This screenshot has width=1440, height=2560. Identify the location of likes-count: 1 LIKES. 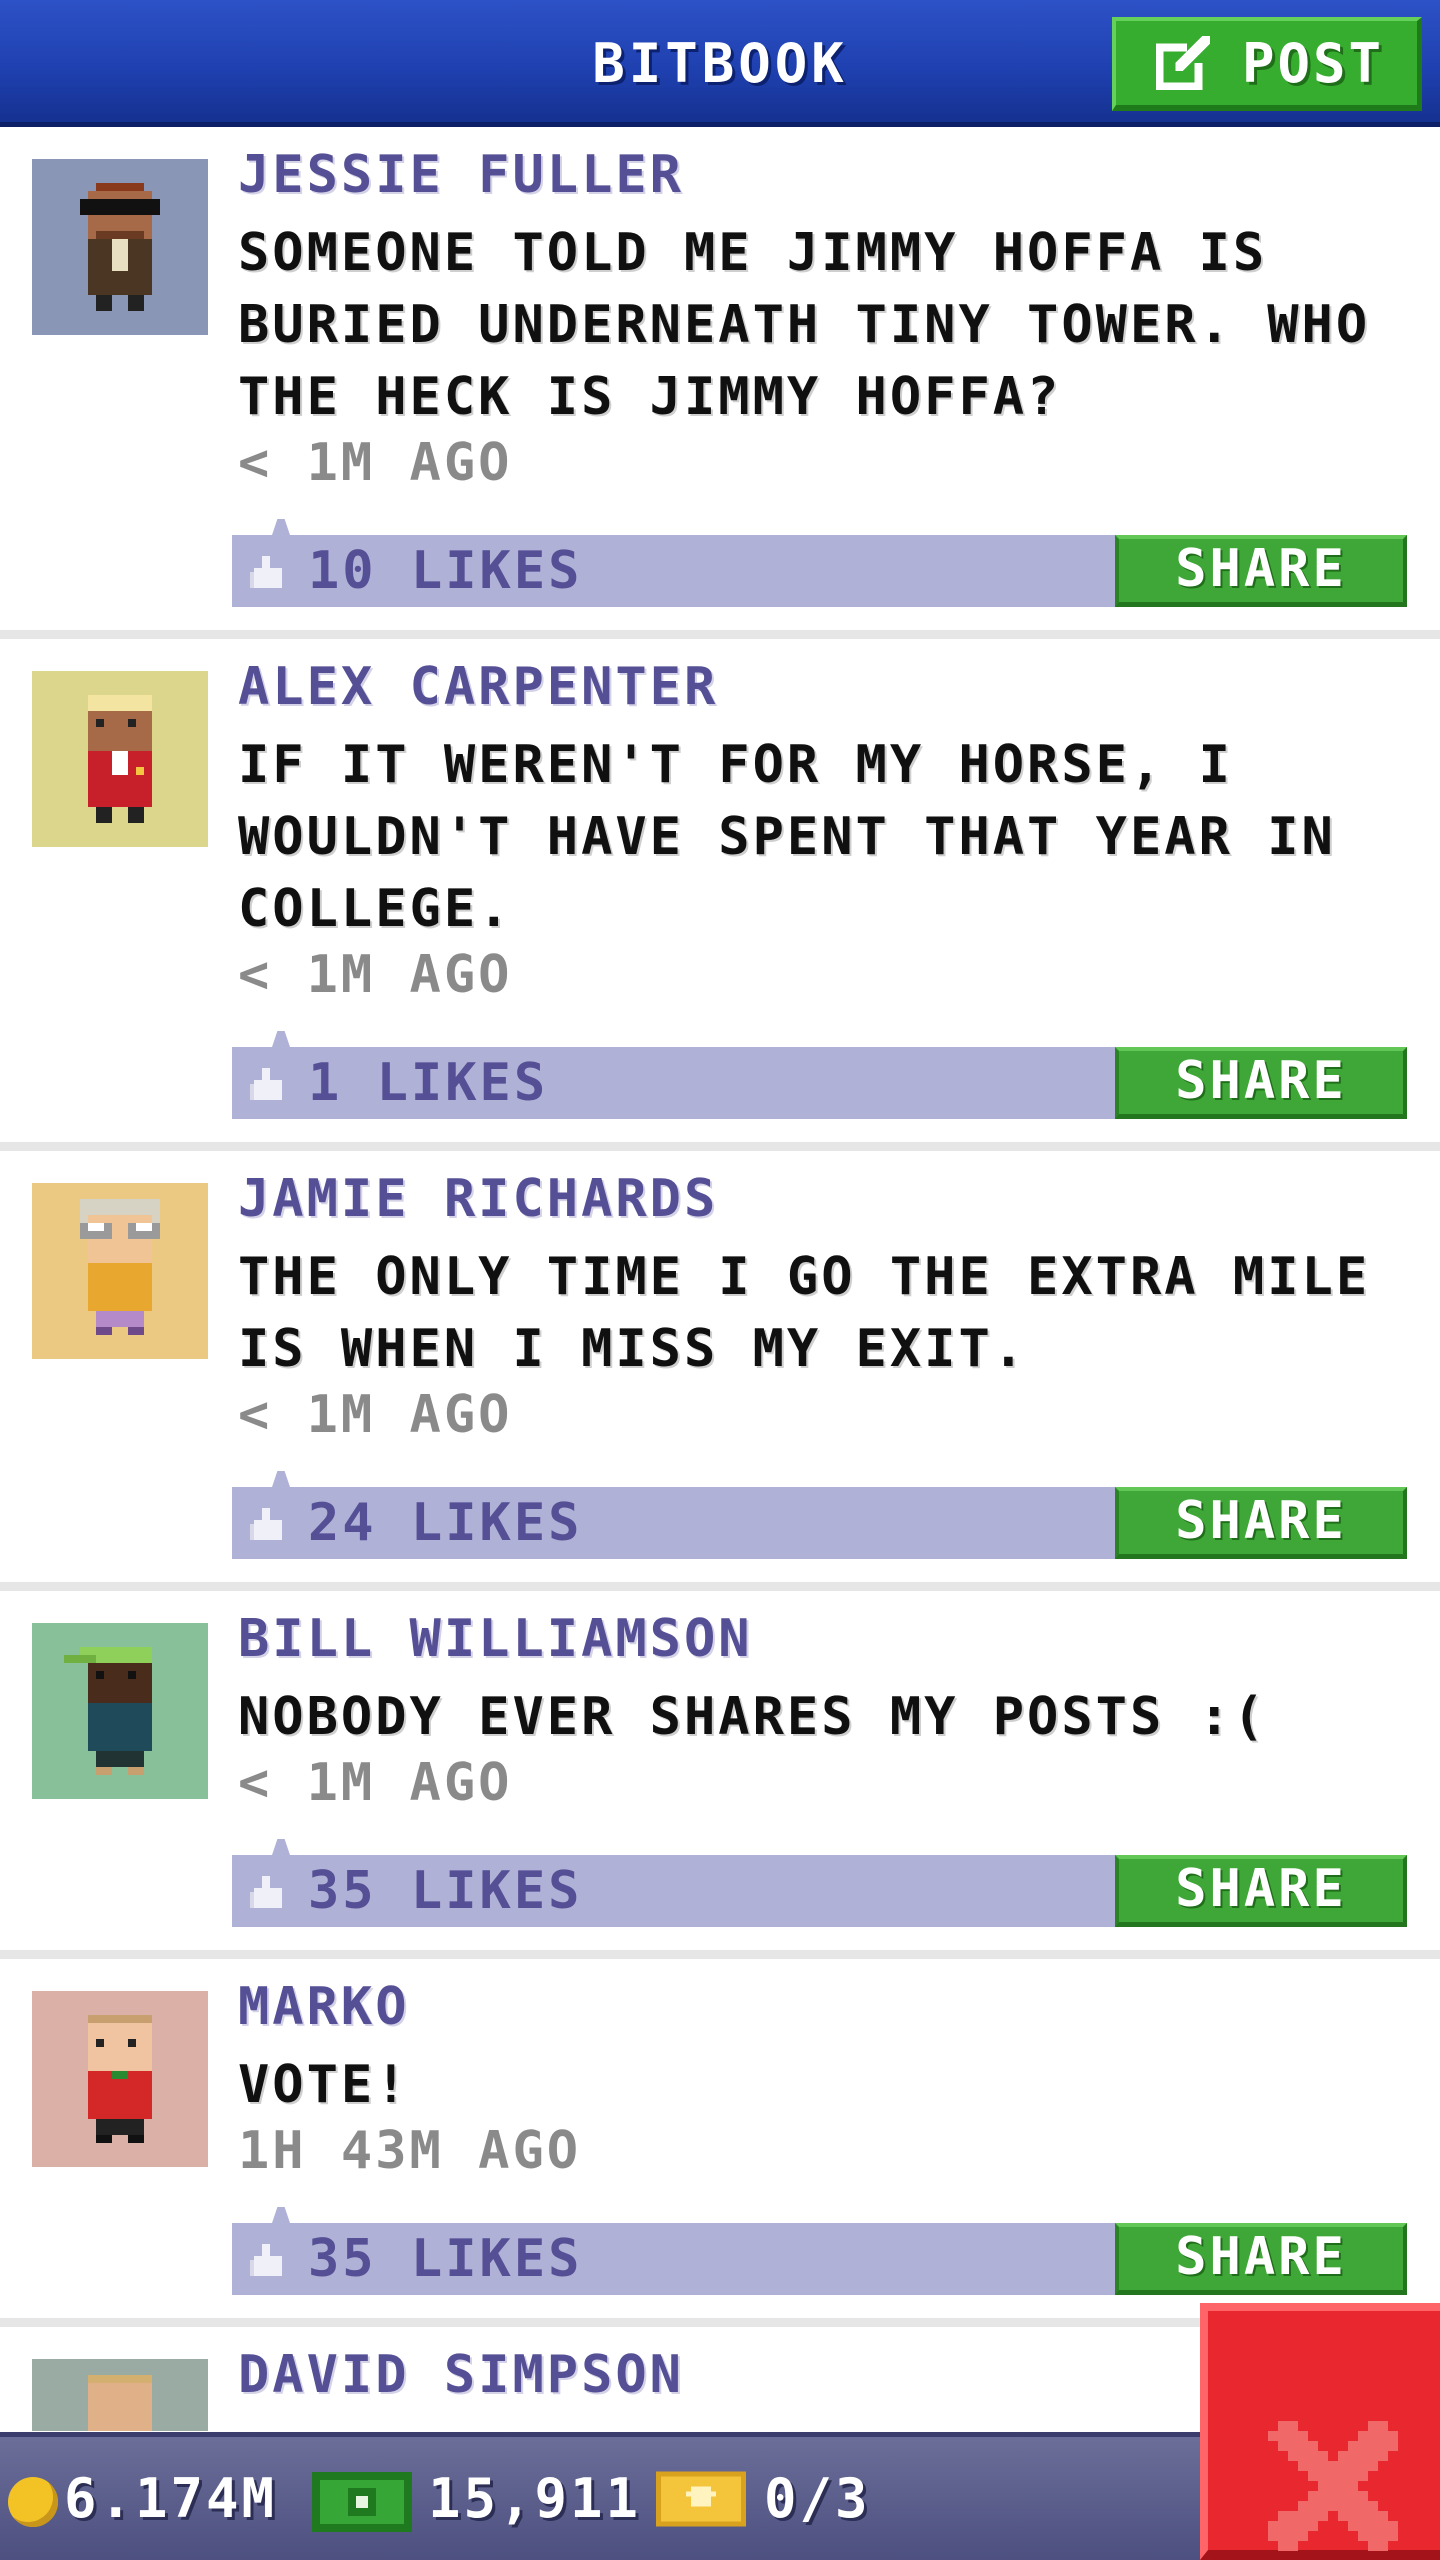
(428, 1083).